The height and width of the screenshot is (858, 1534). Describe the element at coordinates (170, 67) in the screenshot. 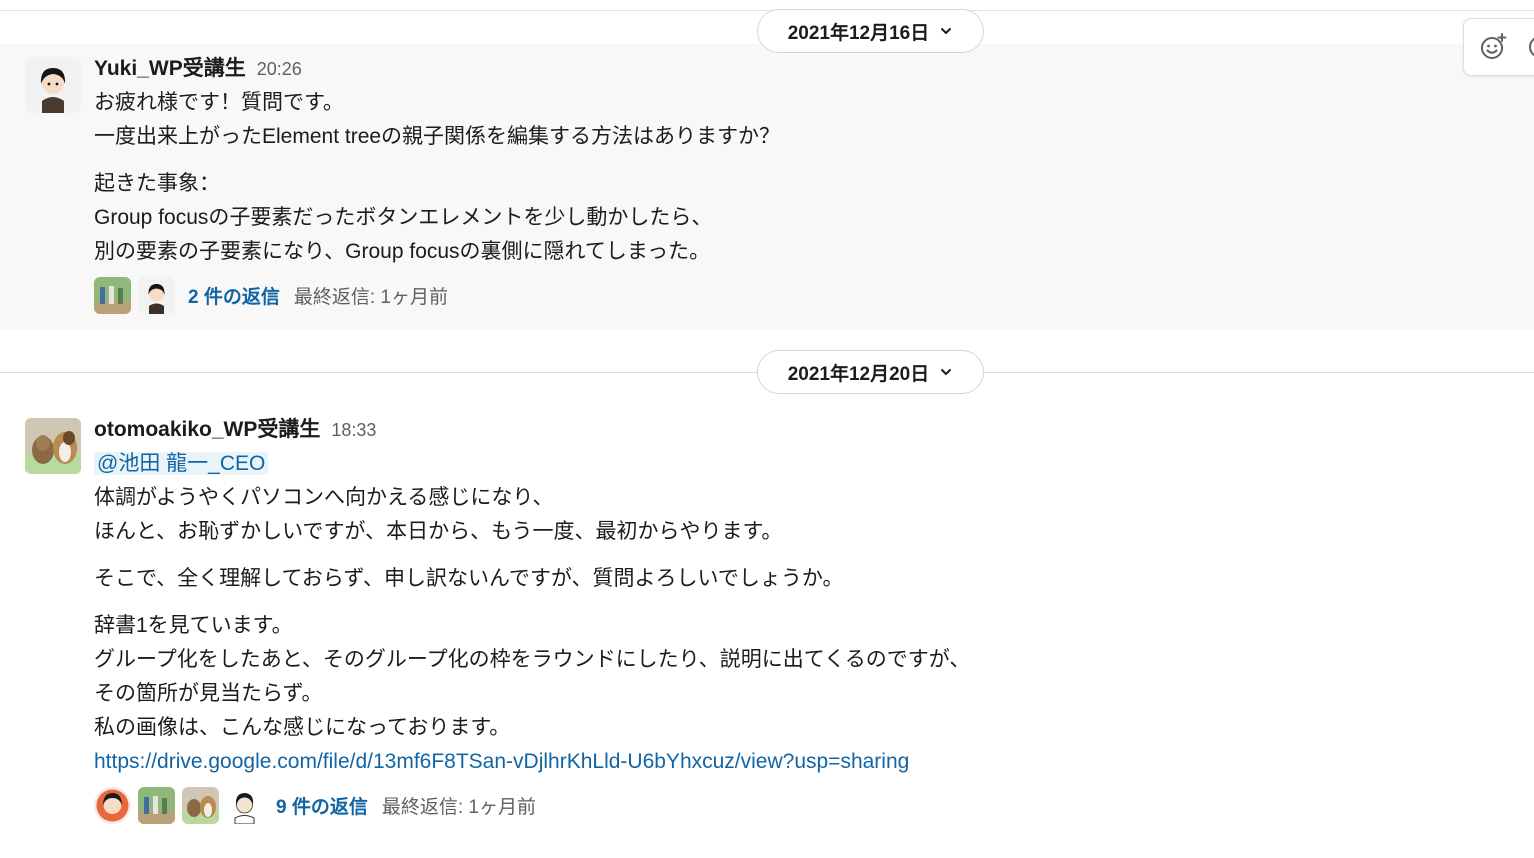

I see `author-name: Yuki_WP受講生` at that location.